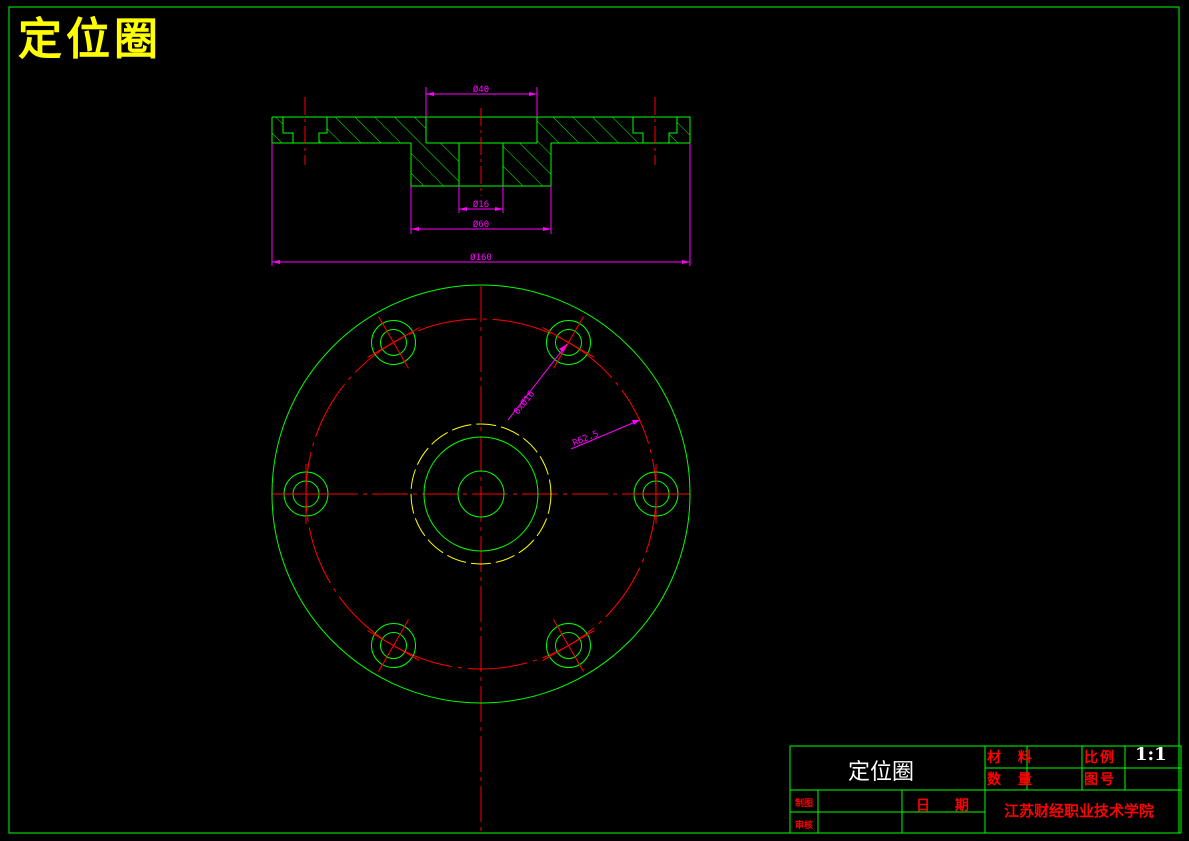  What do you see at coordinates (1012, 758) in the screenshot?
I see `tb-material-label: 材 料` at bounding box center [1012, 758].